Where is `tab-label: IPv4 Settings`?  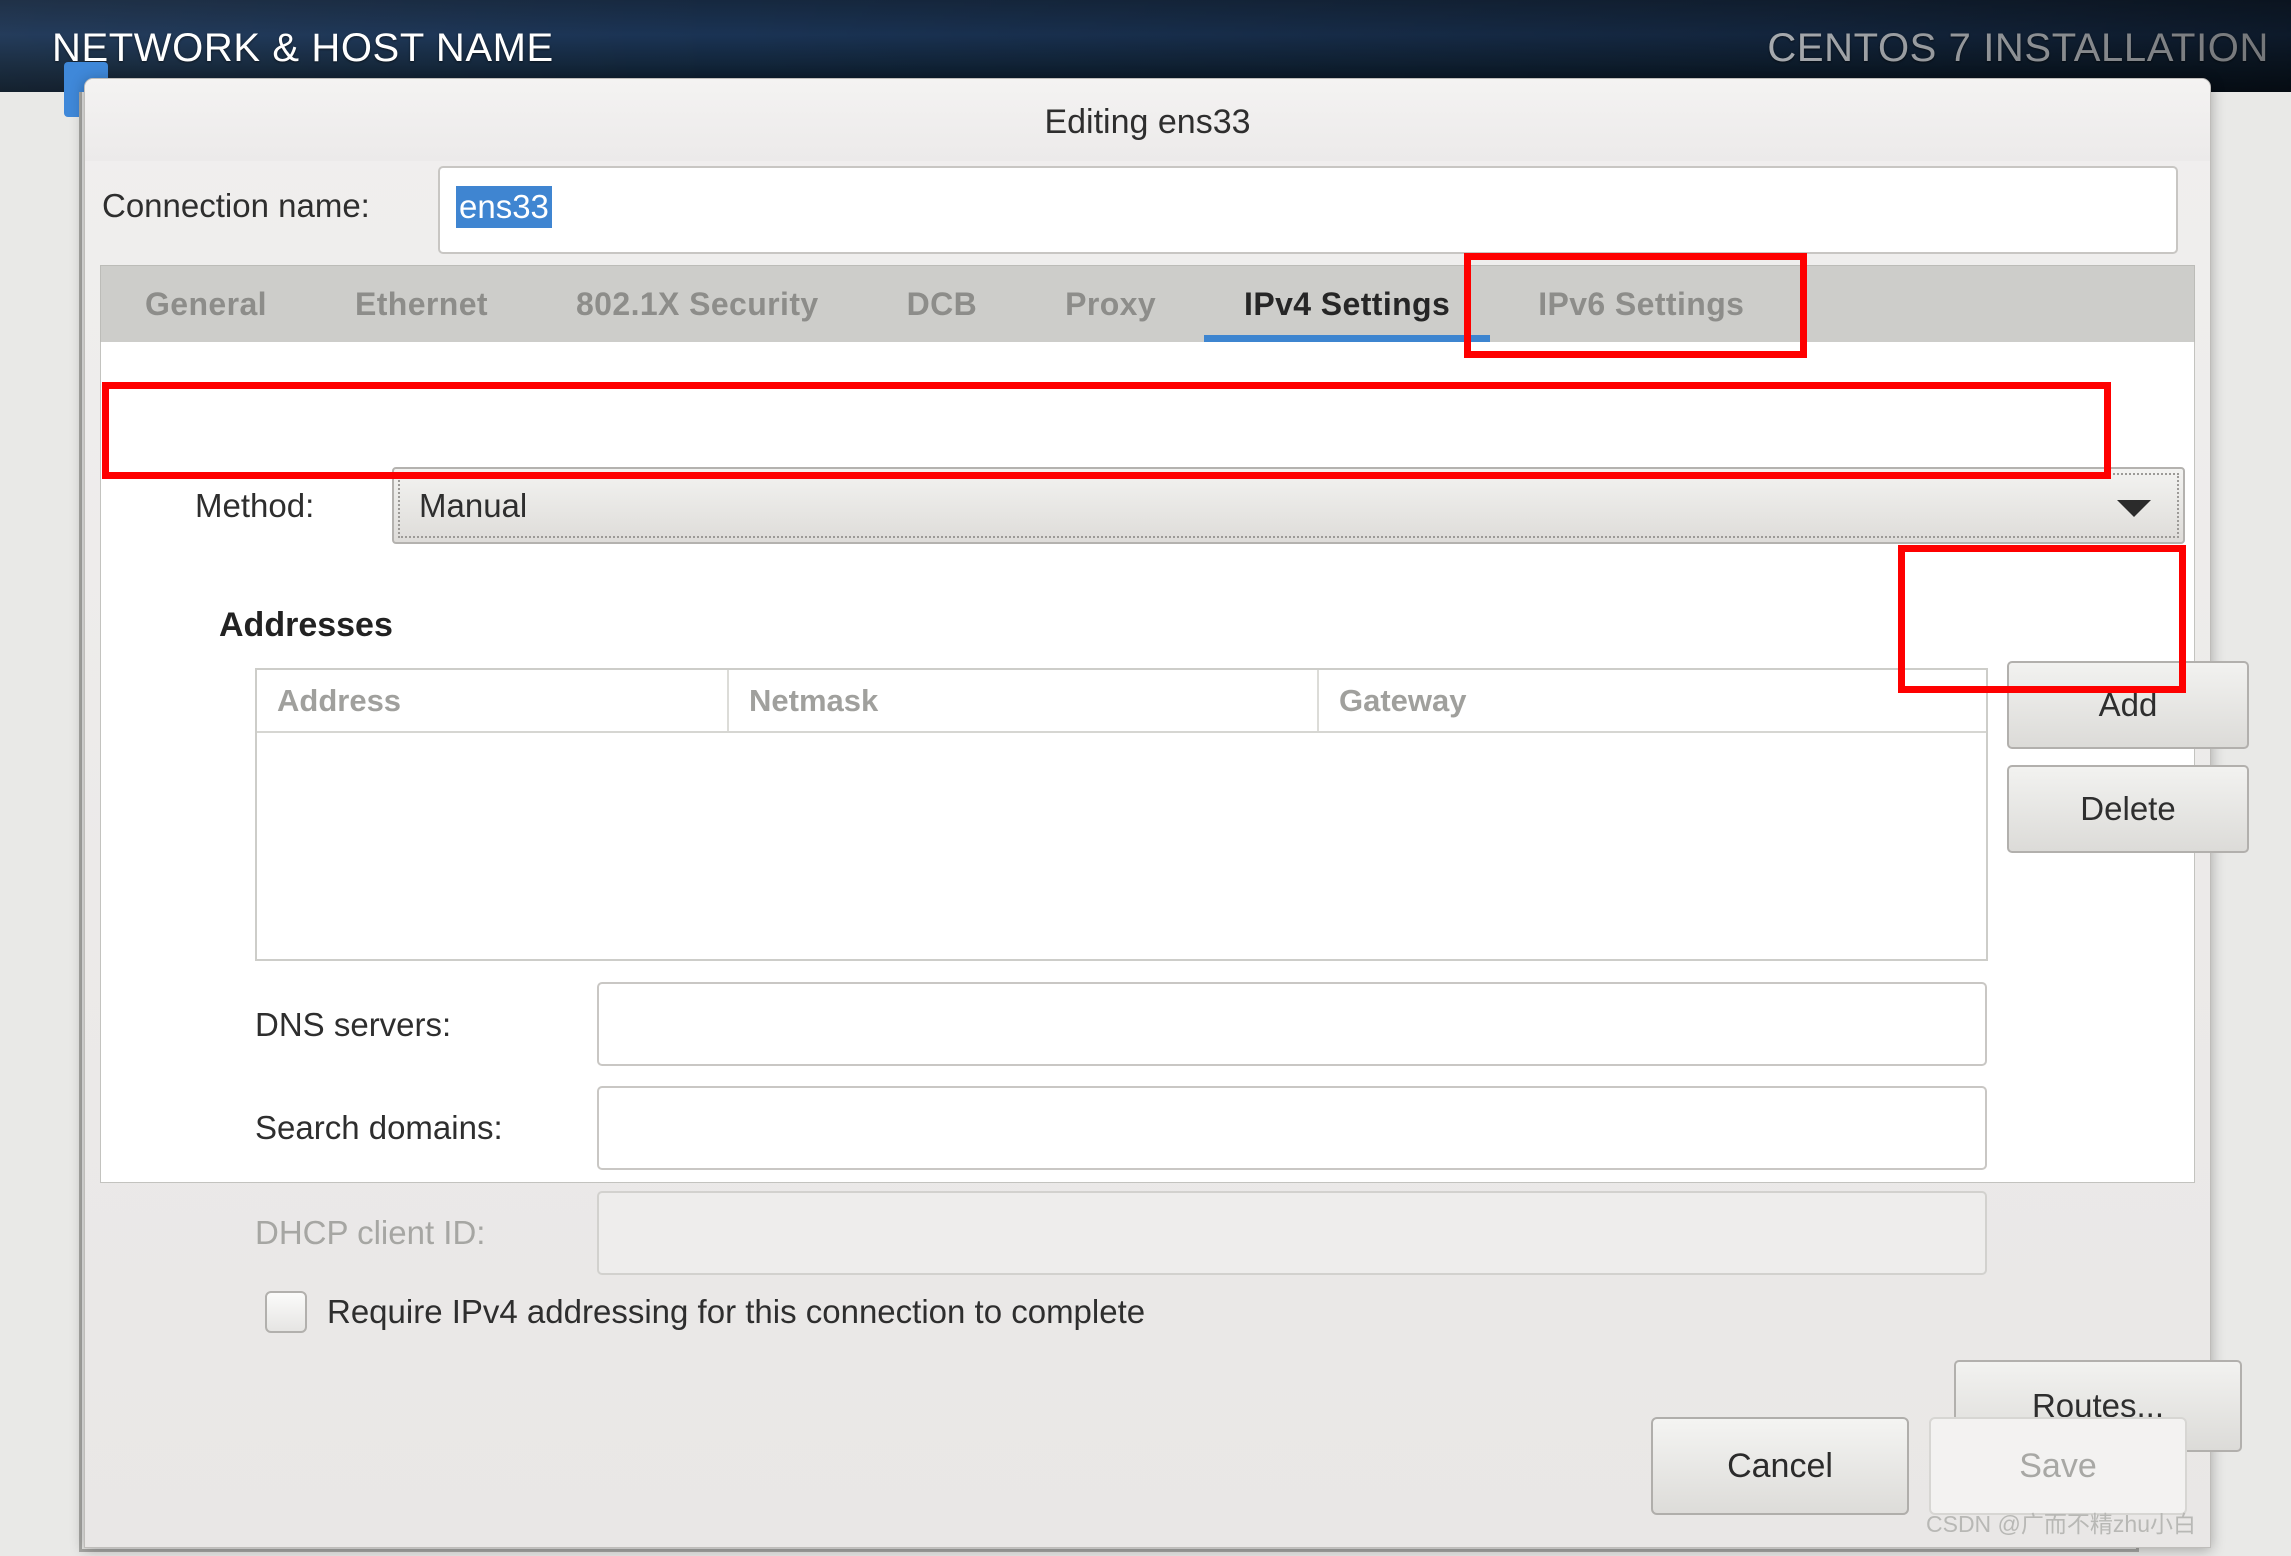 tab-label: IPv4 Settings is located at coordinates (1347, 303).